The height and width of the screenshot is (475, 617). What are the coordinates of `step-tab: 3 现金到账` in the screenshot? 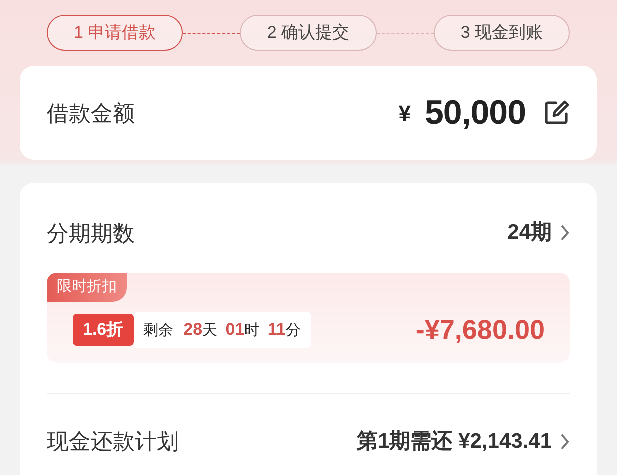 It's located at (502, 33).